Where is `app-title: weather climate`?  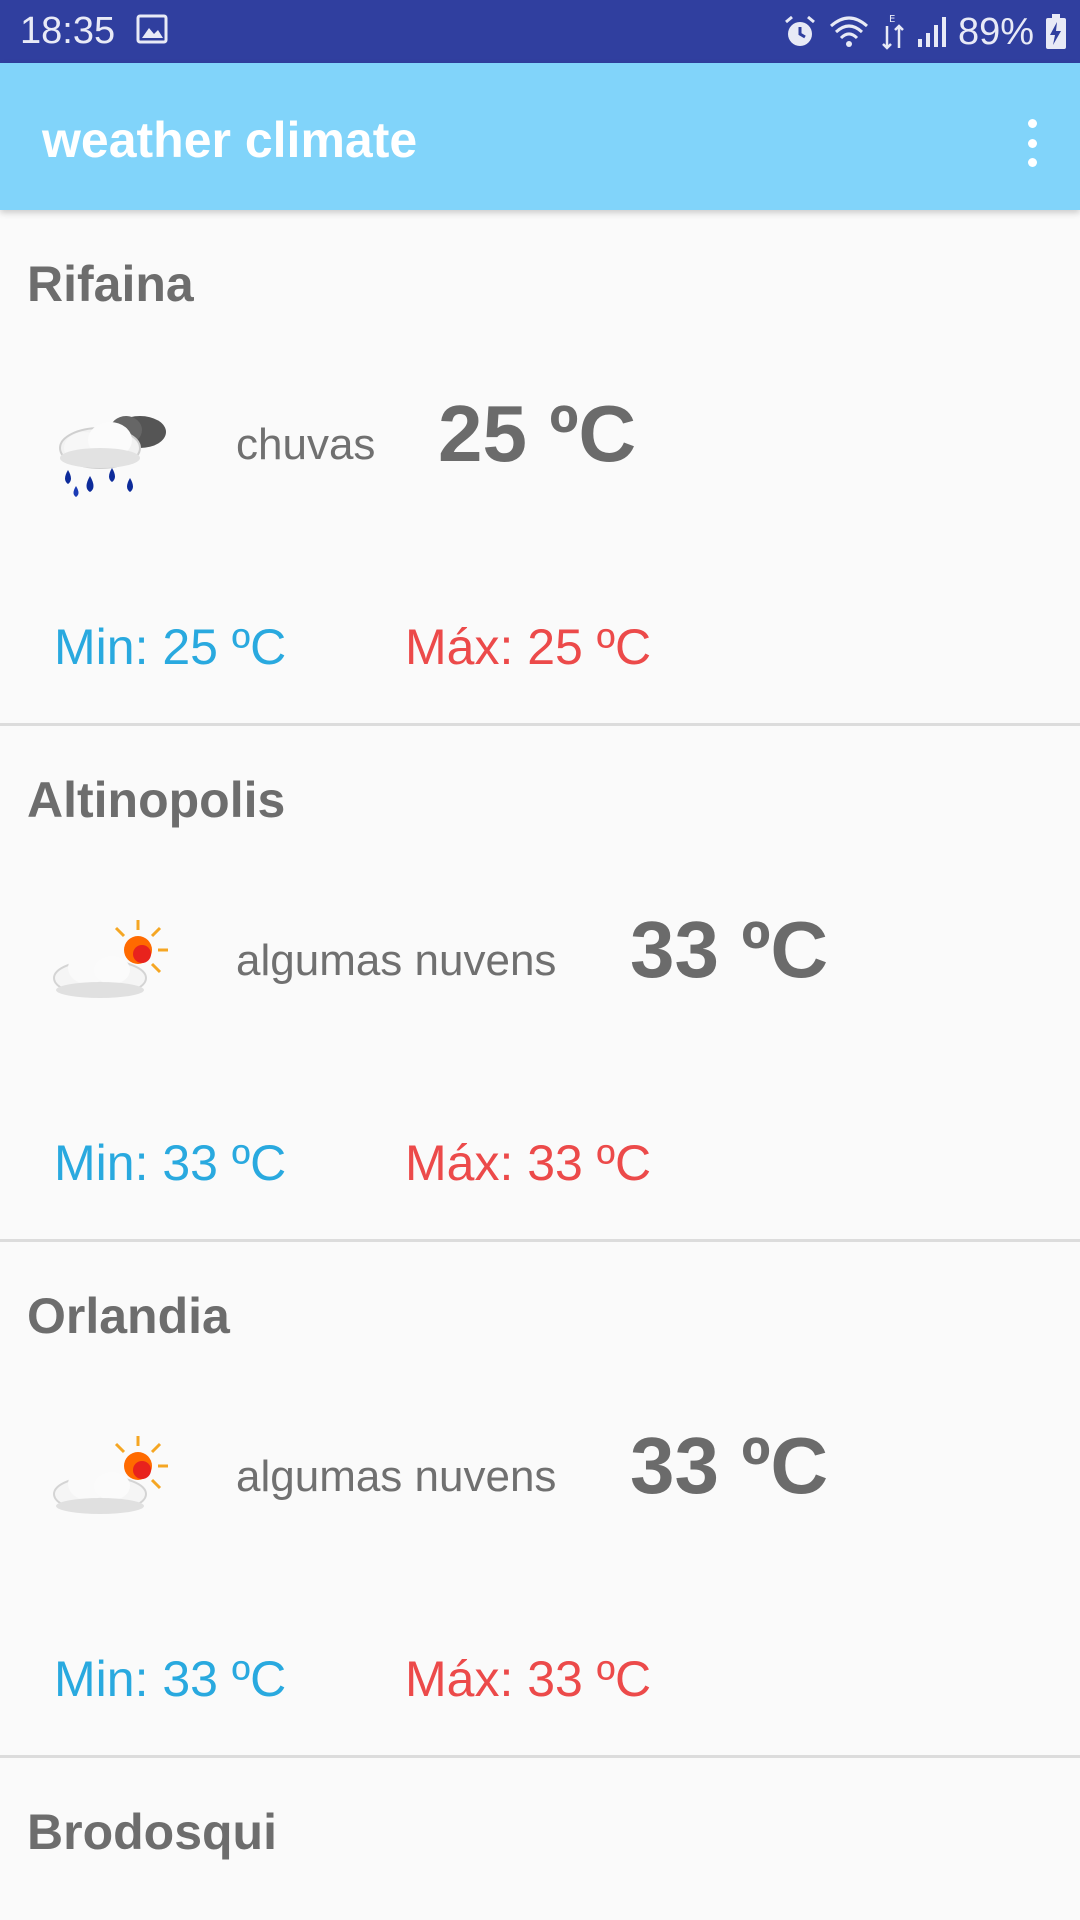
app-title: weather climate is located at coordinates (230, 140).